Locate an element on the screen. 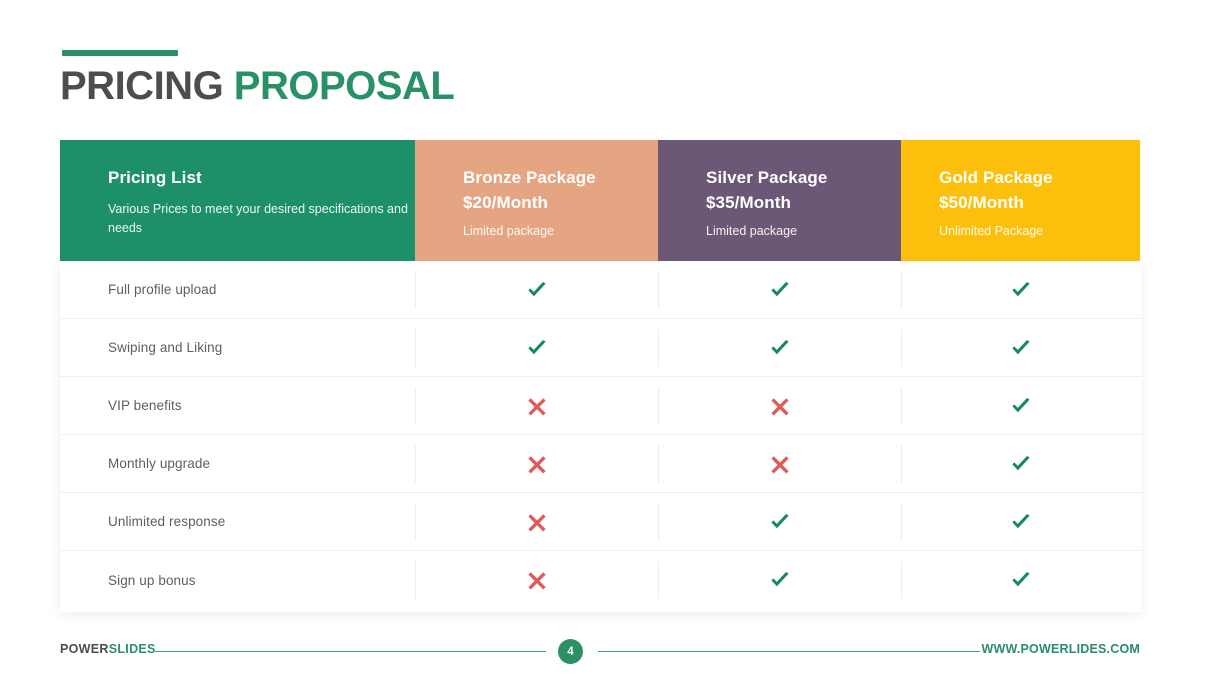 This screenshot has height=690, width=1228. gold-package-price: $50/Month is located at coordinates (981, 202).